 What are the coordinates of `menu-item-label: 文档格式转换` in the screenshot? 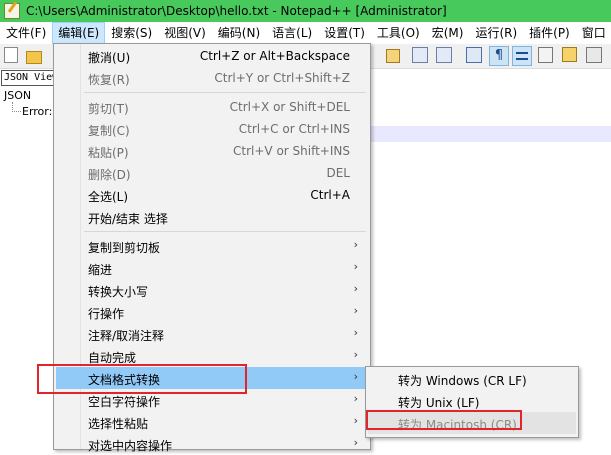 It's located at (124, 380).